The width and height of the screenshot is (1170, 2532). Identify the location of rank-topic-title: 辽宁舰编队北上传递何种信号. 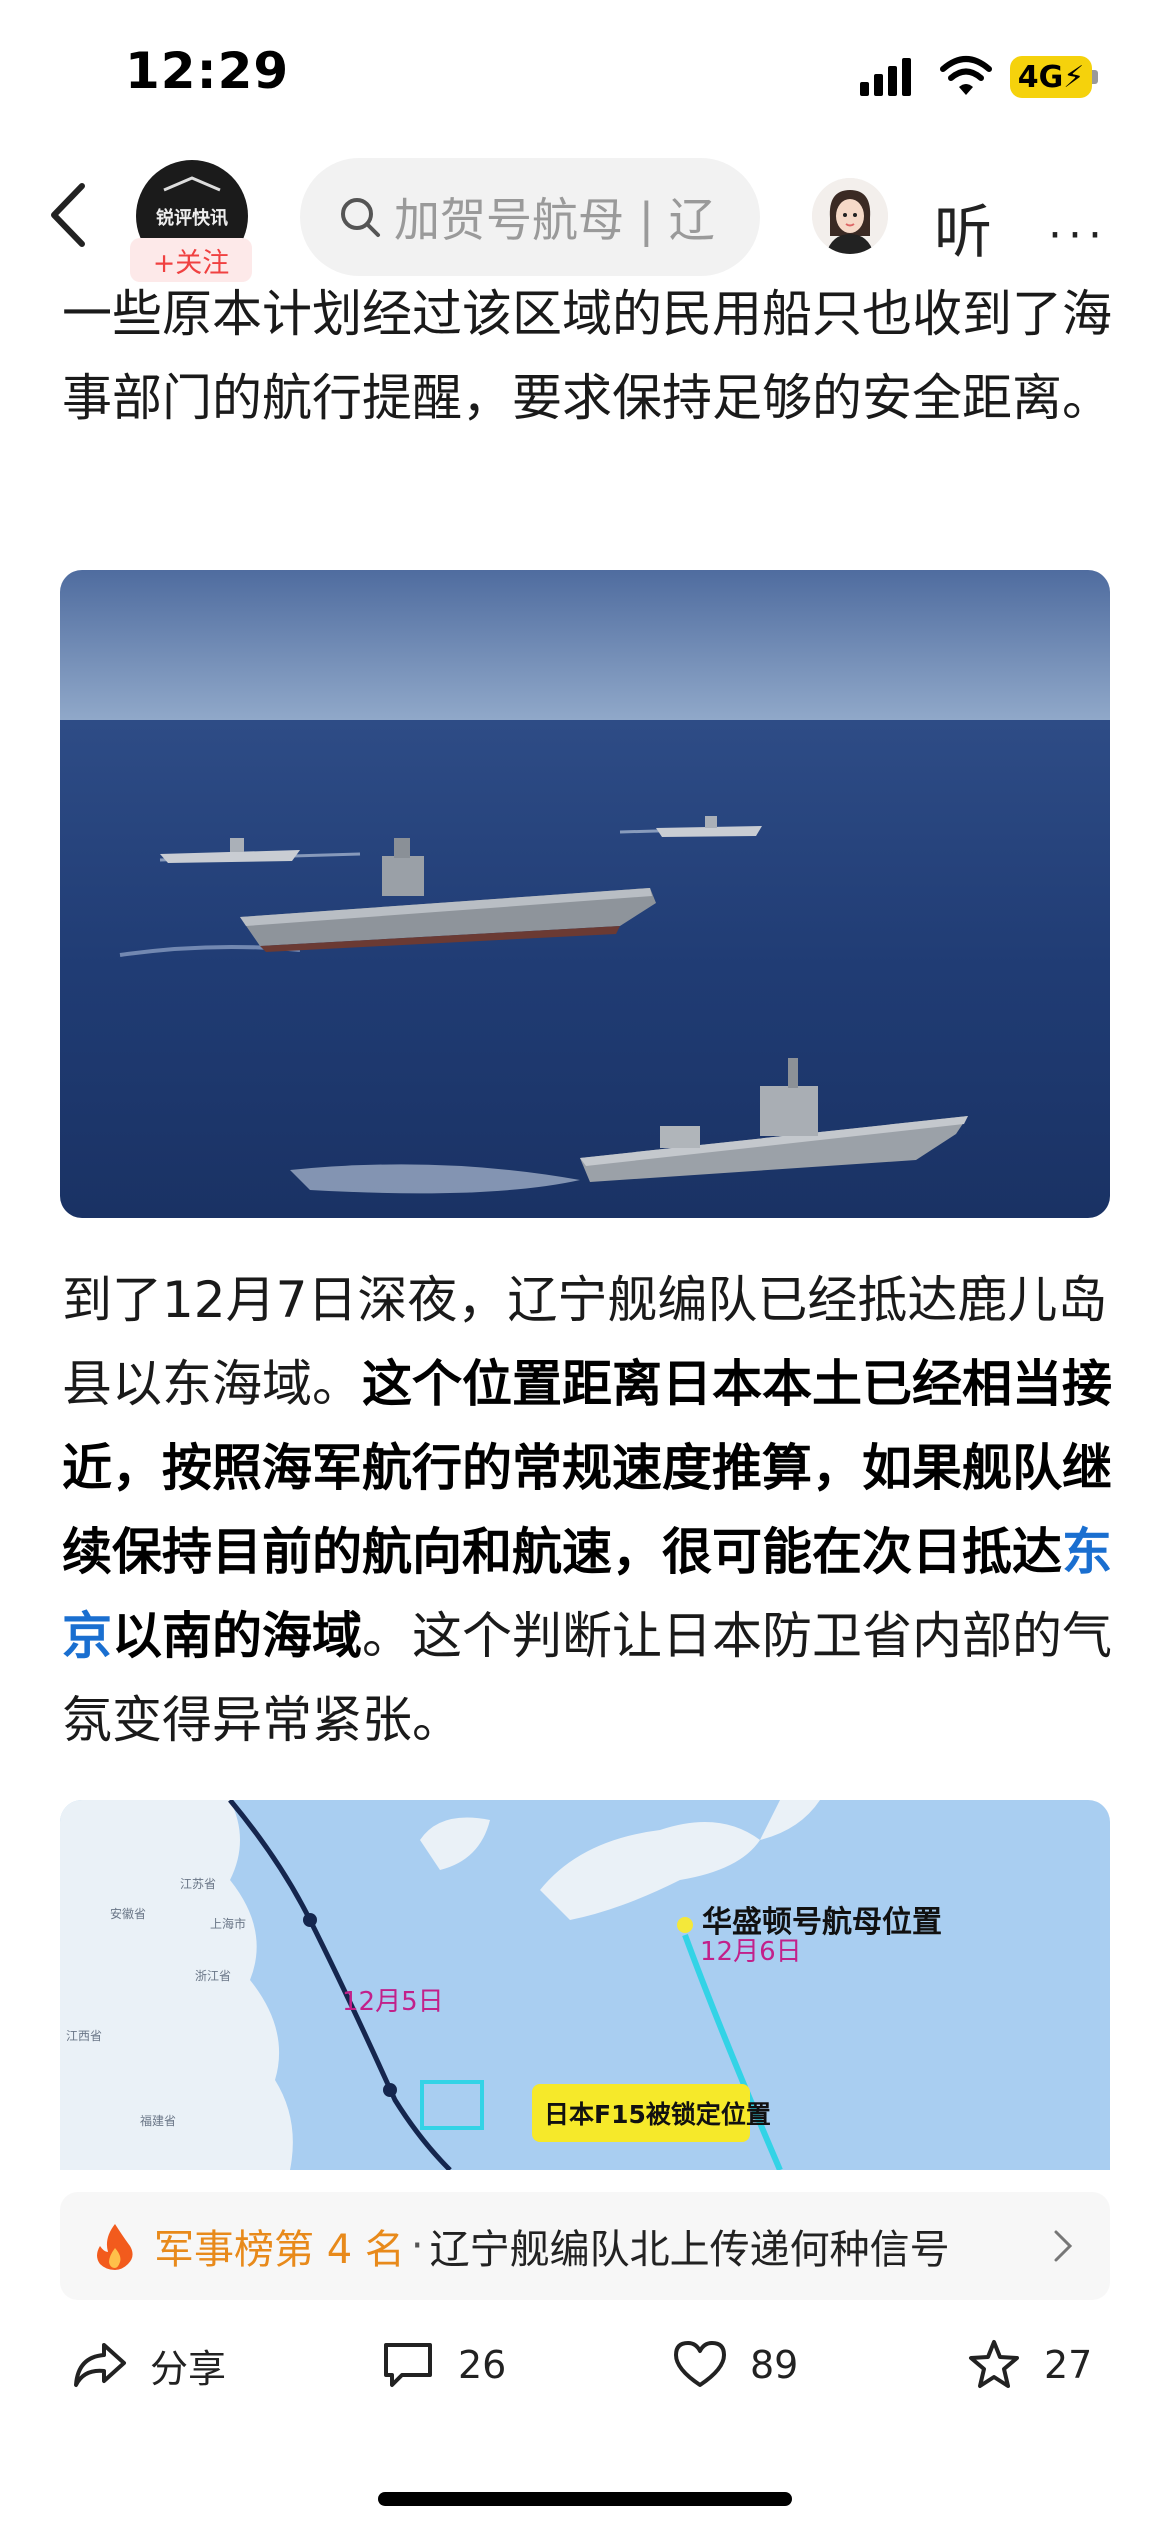
(689, 2250).